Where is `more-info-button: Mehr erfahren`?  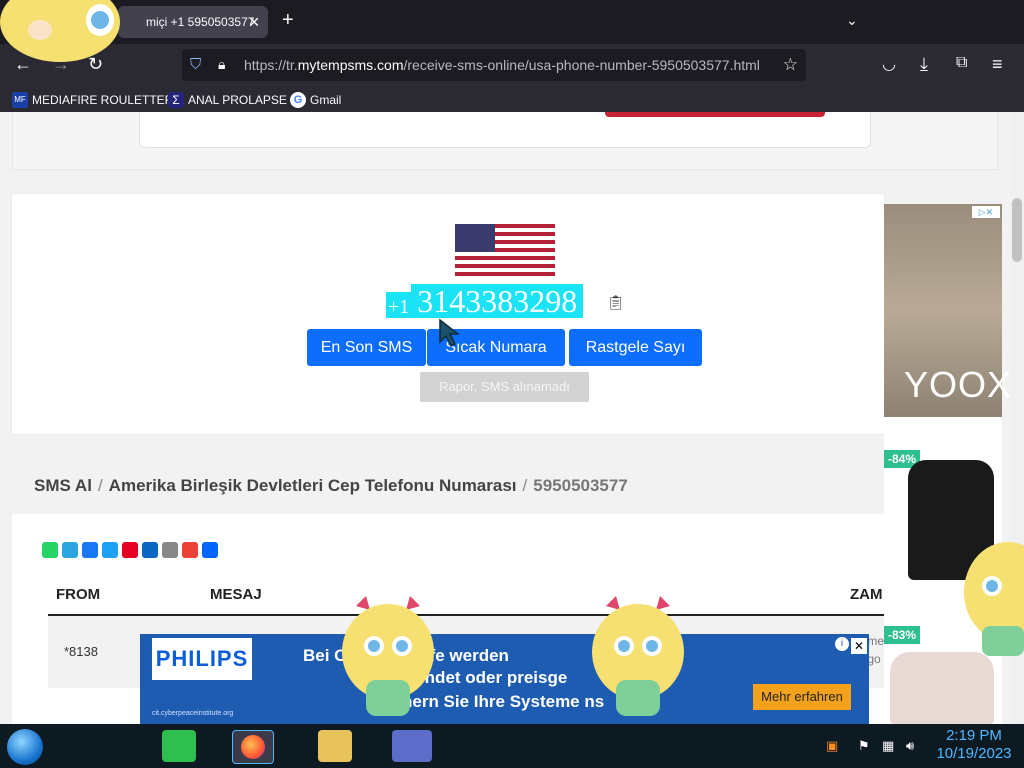 more-info-button: Mehr erfahren is located at coordinates (802, 697).